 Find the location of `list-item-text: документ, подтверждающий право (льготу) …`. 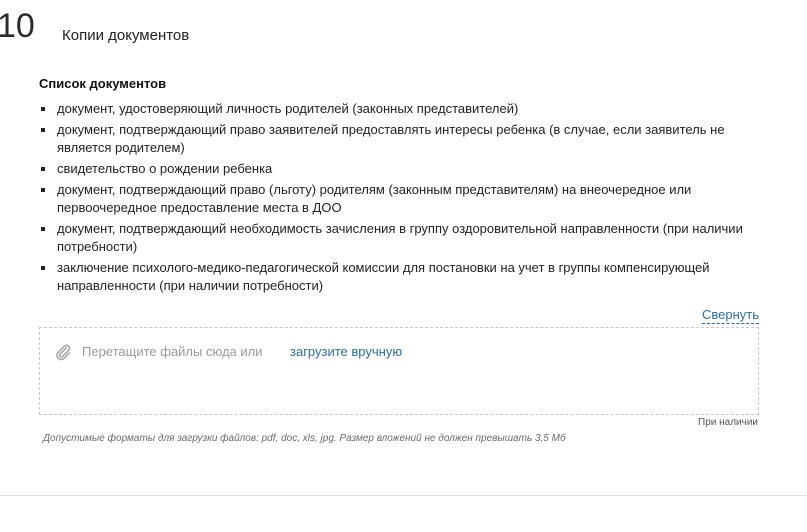

list-item-text: документ, подтверждающий право (льготу) … is located at coordinates (374, 198).